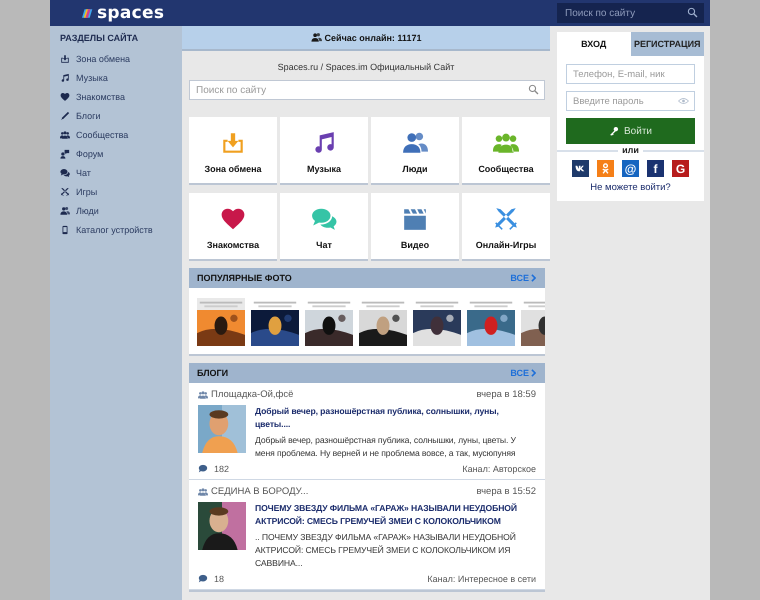  I want to click on tab: РЕГИСТРАЦИЯ, so click(667, 44).